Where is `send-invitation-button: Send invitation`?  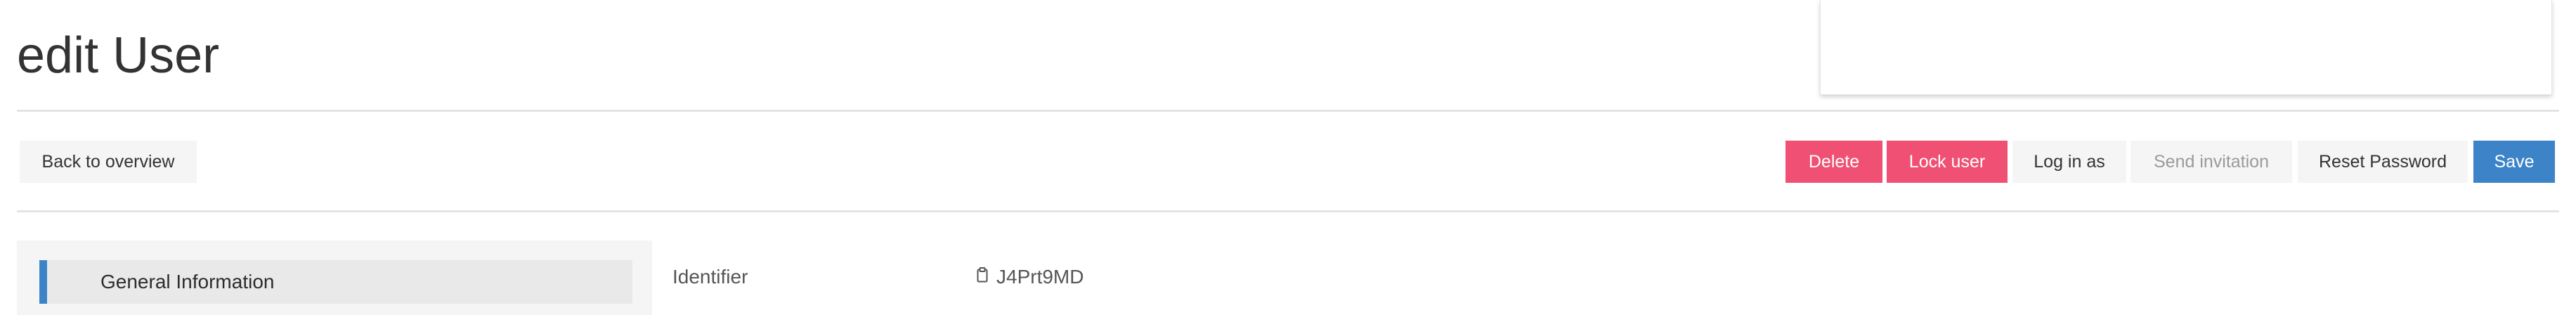 send-invitation-button: Send invitation is located at coordinates (2211, 162).